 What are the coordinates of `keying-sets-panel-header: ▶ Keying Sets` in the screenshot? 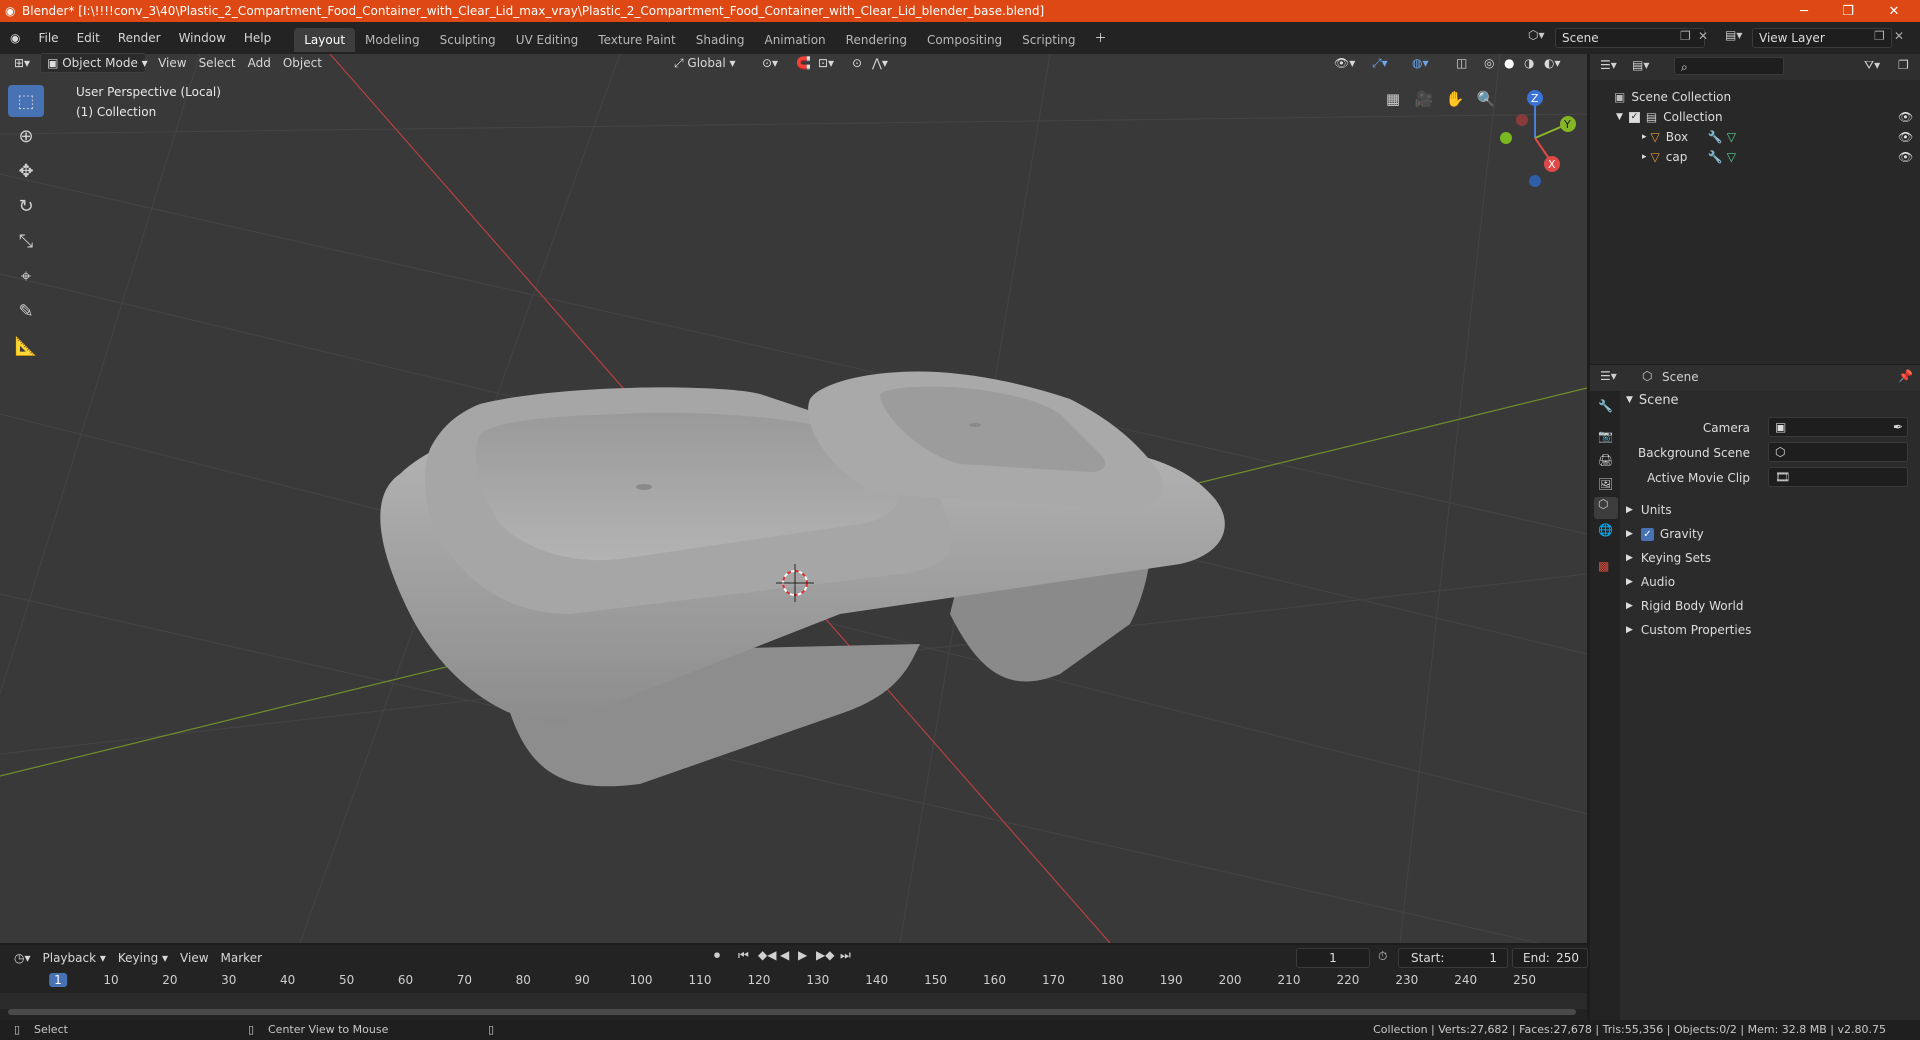 It's located at (1771, 558).